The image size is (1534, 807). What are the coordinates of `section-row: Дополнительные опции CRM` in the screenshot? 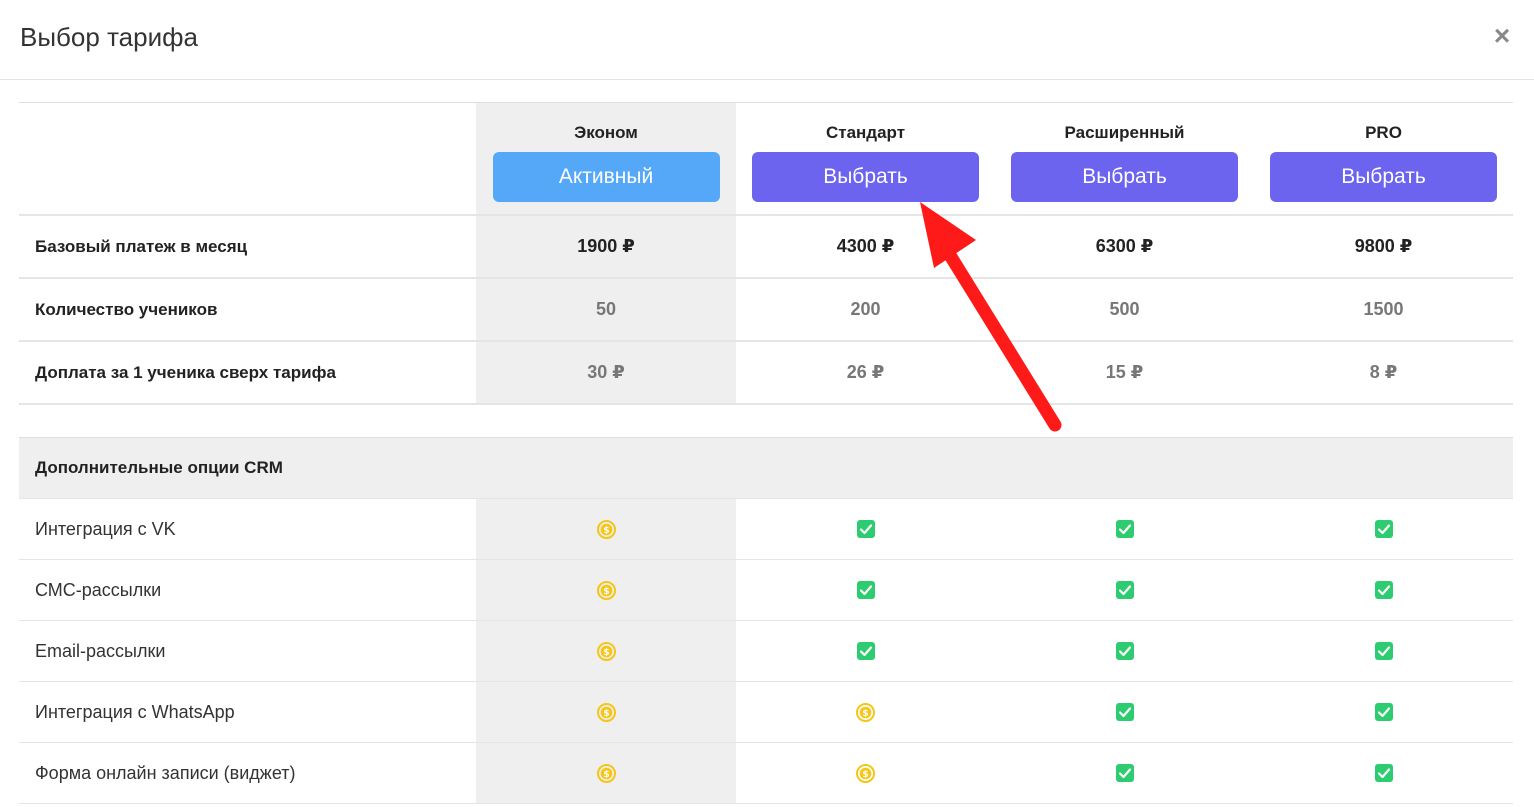 It's located at (766, 468).